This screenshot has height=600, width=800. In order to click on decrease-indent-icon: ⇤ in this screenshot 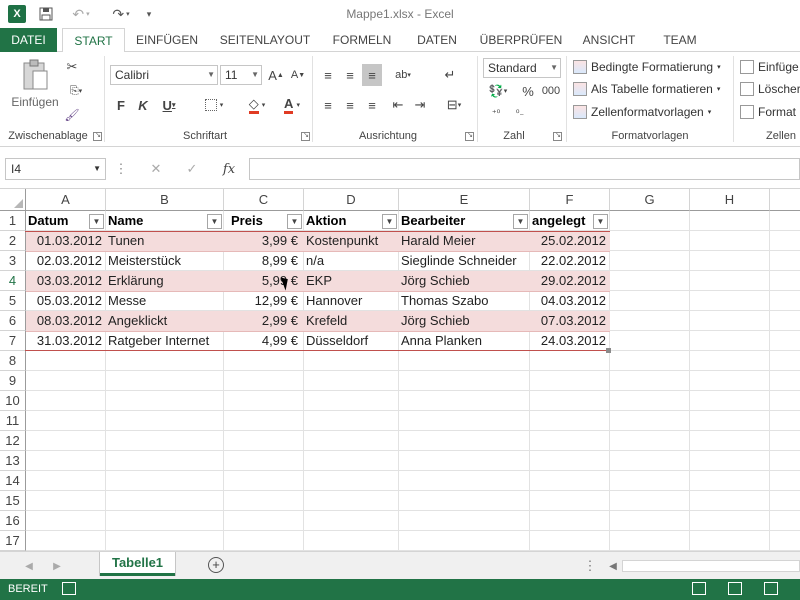, I will do `click(398, 105)`.